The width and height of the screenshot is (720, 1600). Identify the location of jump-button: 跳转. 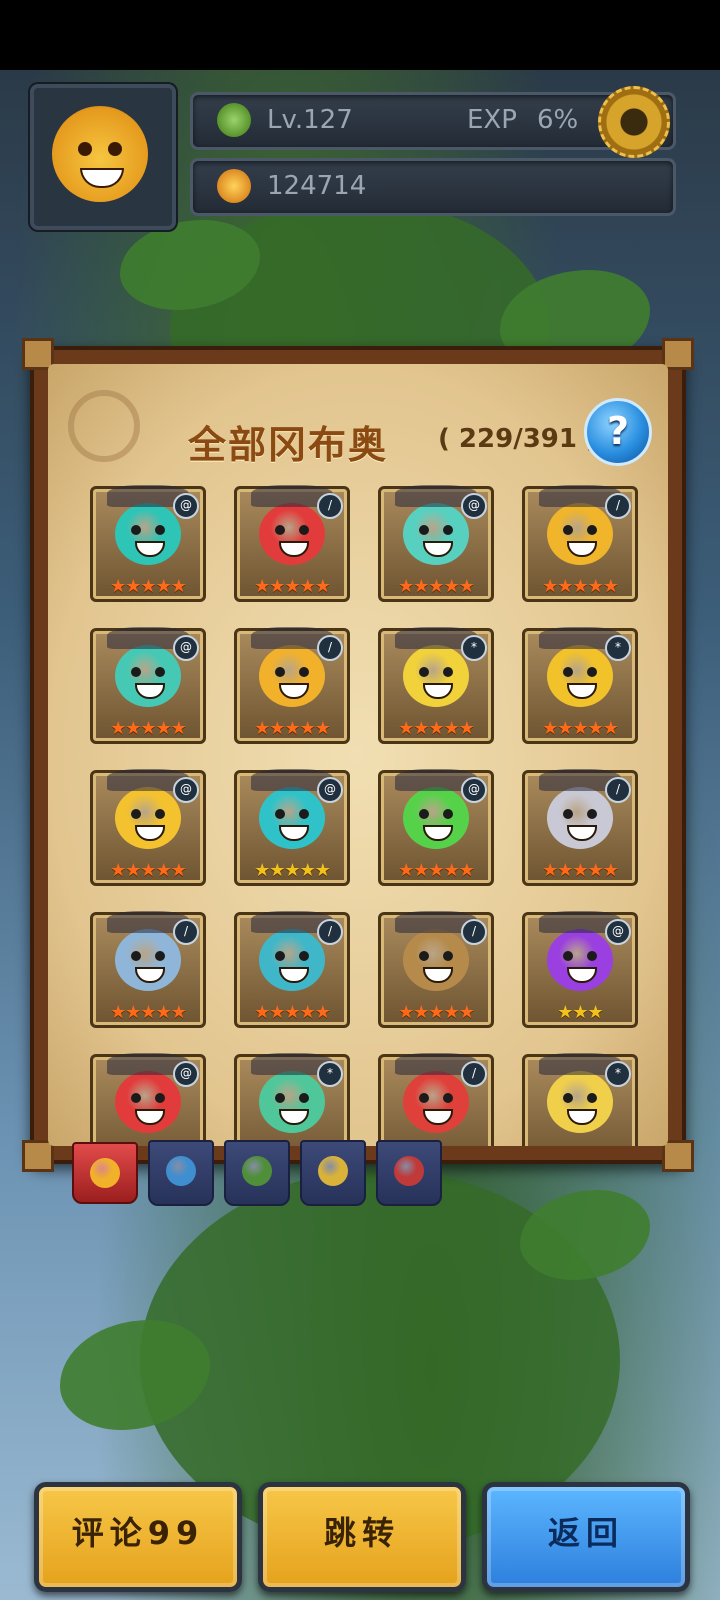
(362, 1537).